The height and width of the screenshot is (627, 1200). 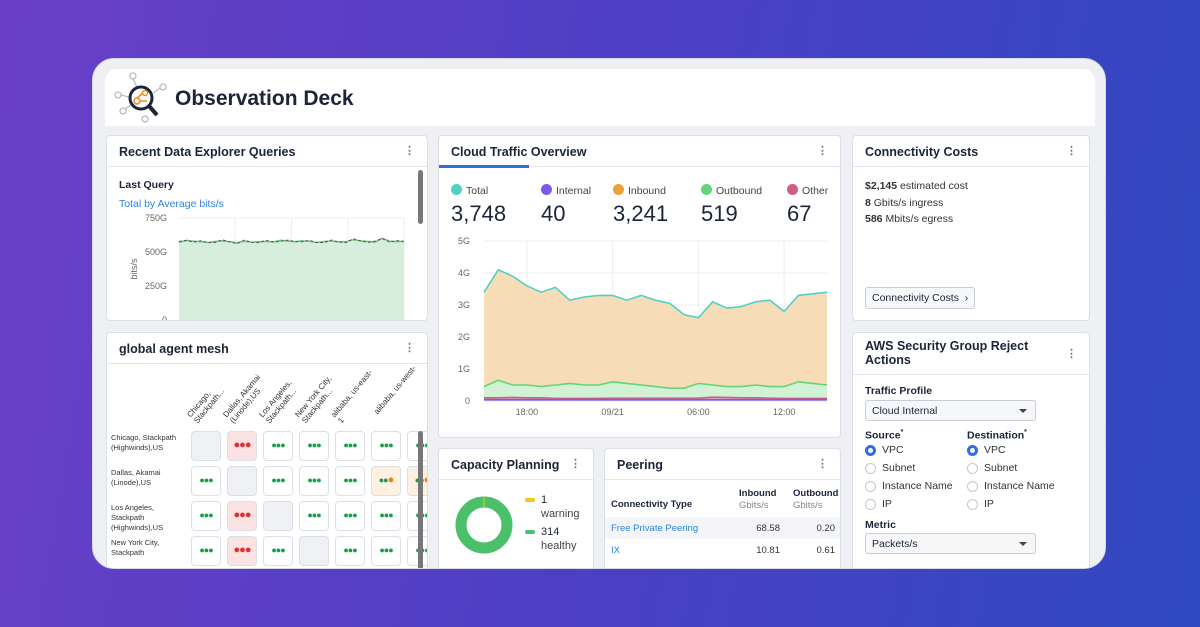 I want to click on metric-select: Packets/s, so click(x=950, y=543).